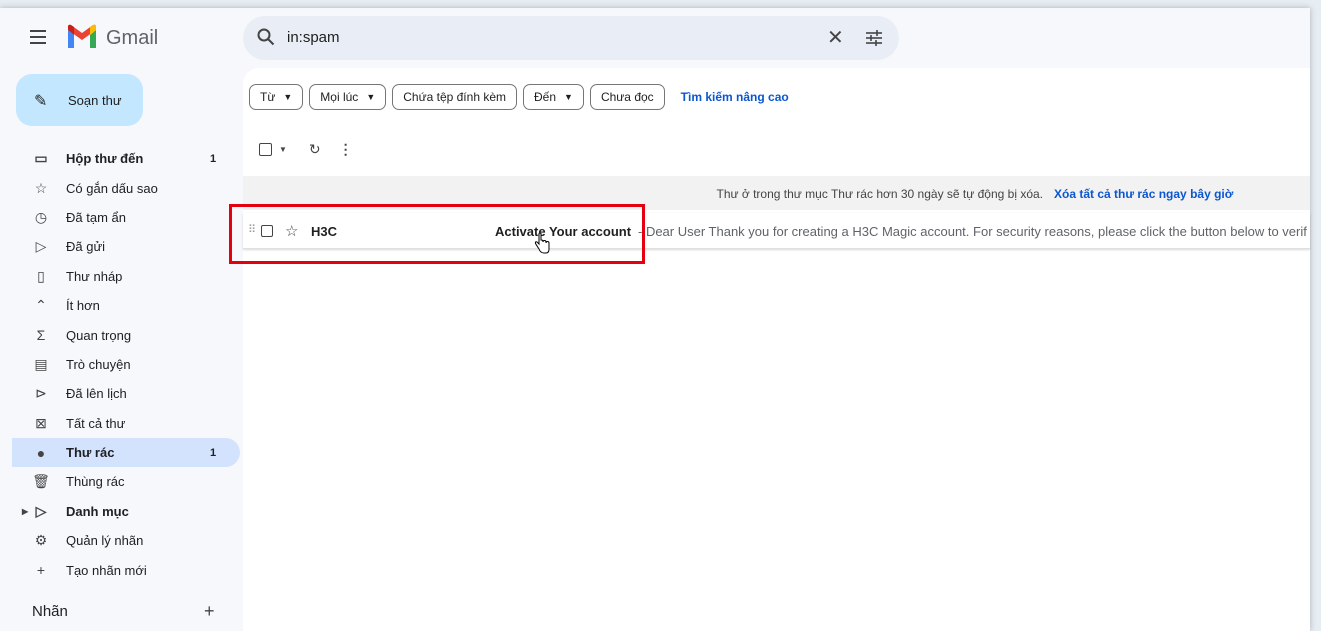 The height and width of the screenshot is (631, 1321). Describe the element at coordinates (132, 38) in the screenshot. I see `gmail-logo-text: Gmail` at that location.